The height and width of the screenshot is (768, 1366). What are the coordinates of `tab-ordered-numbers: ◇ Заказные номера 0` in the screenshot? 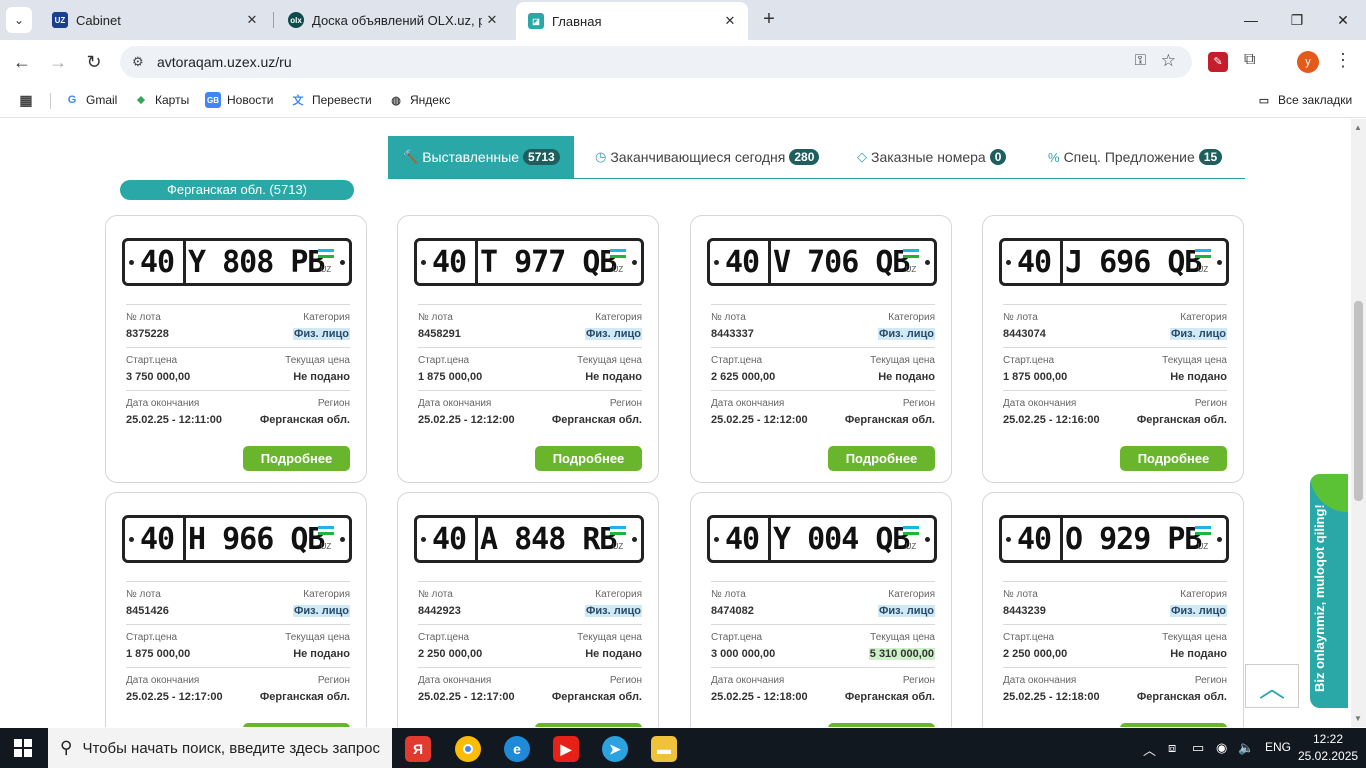 It's located at (932, 157).